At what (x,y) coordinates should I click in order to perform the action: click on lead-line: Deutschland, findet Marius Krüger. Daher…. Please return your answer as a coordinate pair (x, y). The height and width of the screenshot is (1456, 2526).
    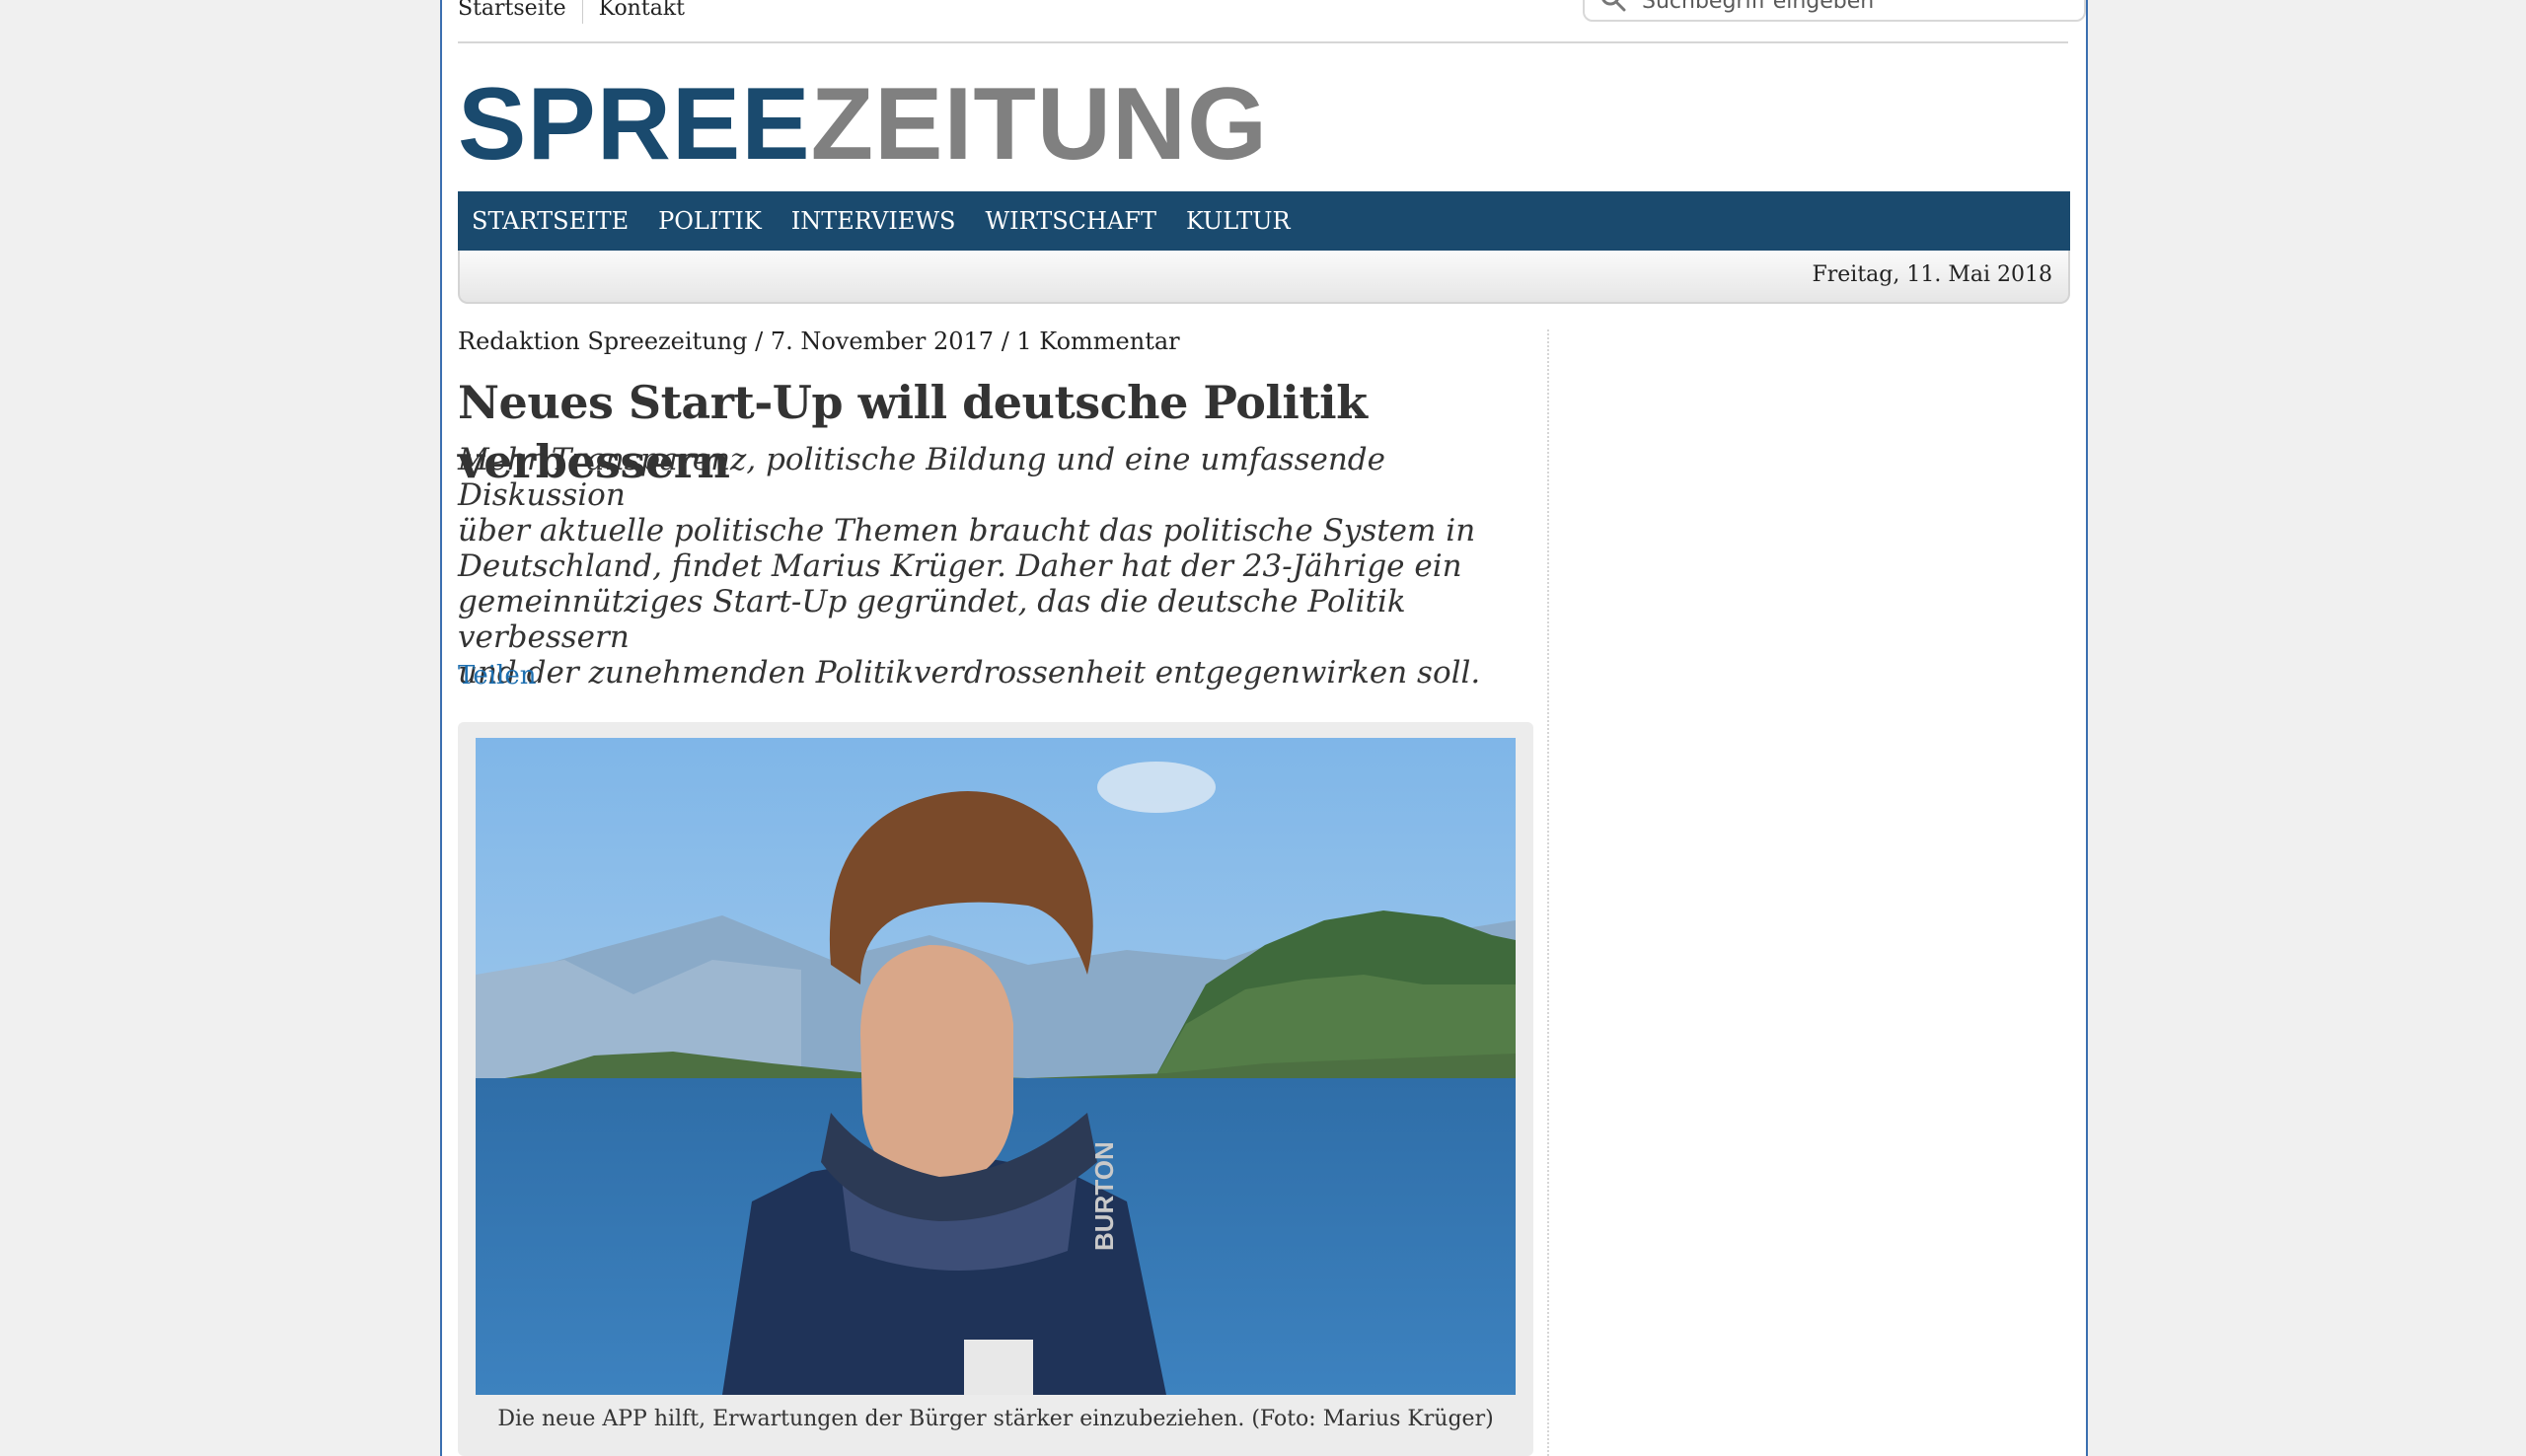
    Looking at the image, I should click on (960, 566).